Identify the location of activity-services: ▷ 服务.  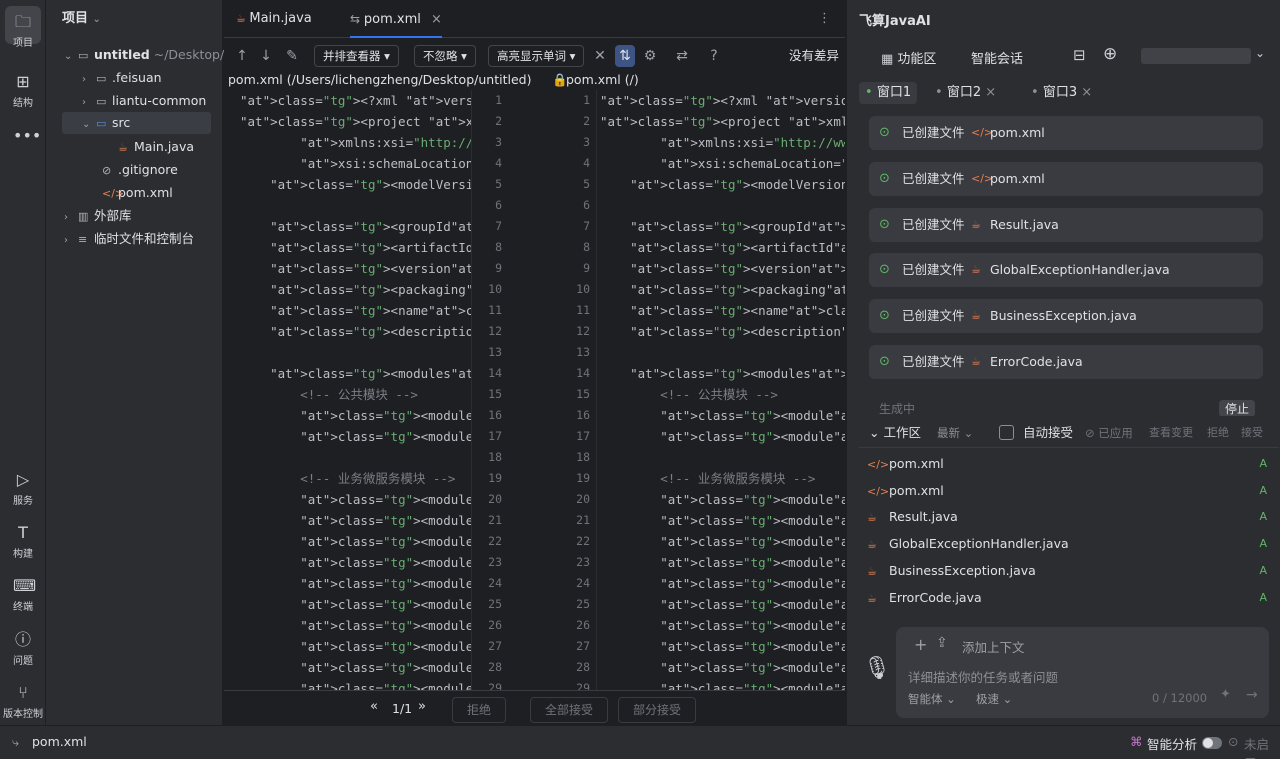
(23, 488).